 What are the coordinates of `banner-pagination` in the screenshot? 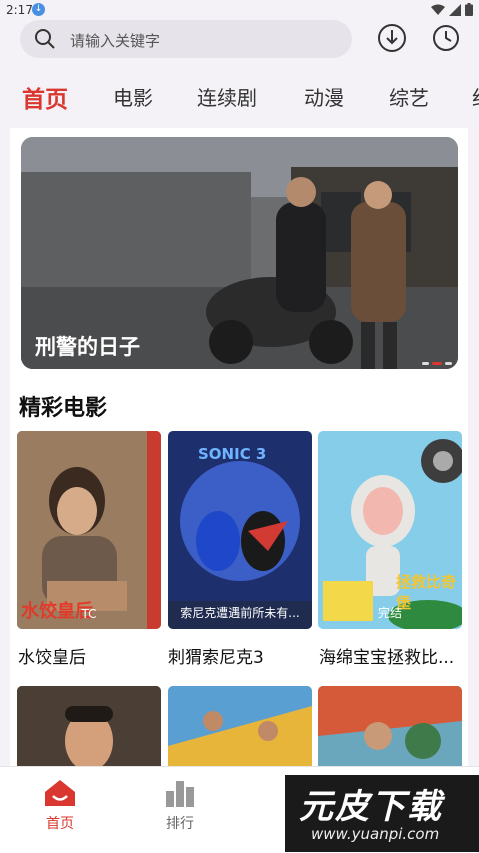 It's located at (437, 363).